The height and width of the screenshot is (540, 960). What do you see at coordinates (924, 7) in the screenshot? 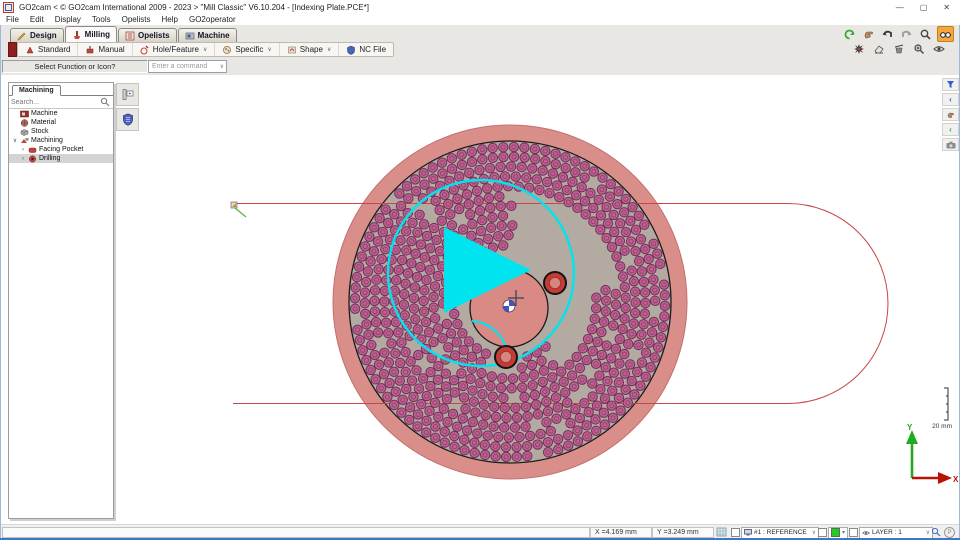
I see `maximize-button: ▢` at bounding box center [924, 7].